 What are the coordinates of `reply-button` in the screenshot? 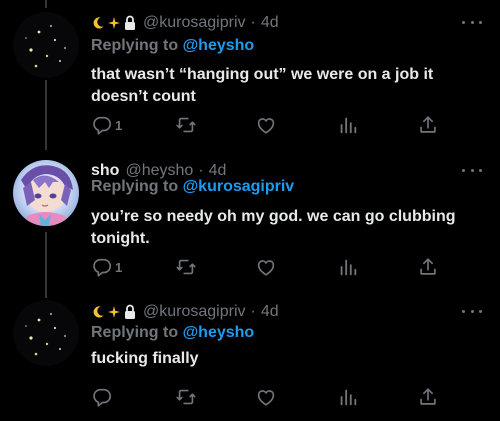 It's located at (103, 397).